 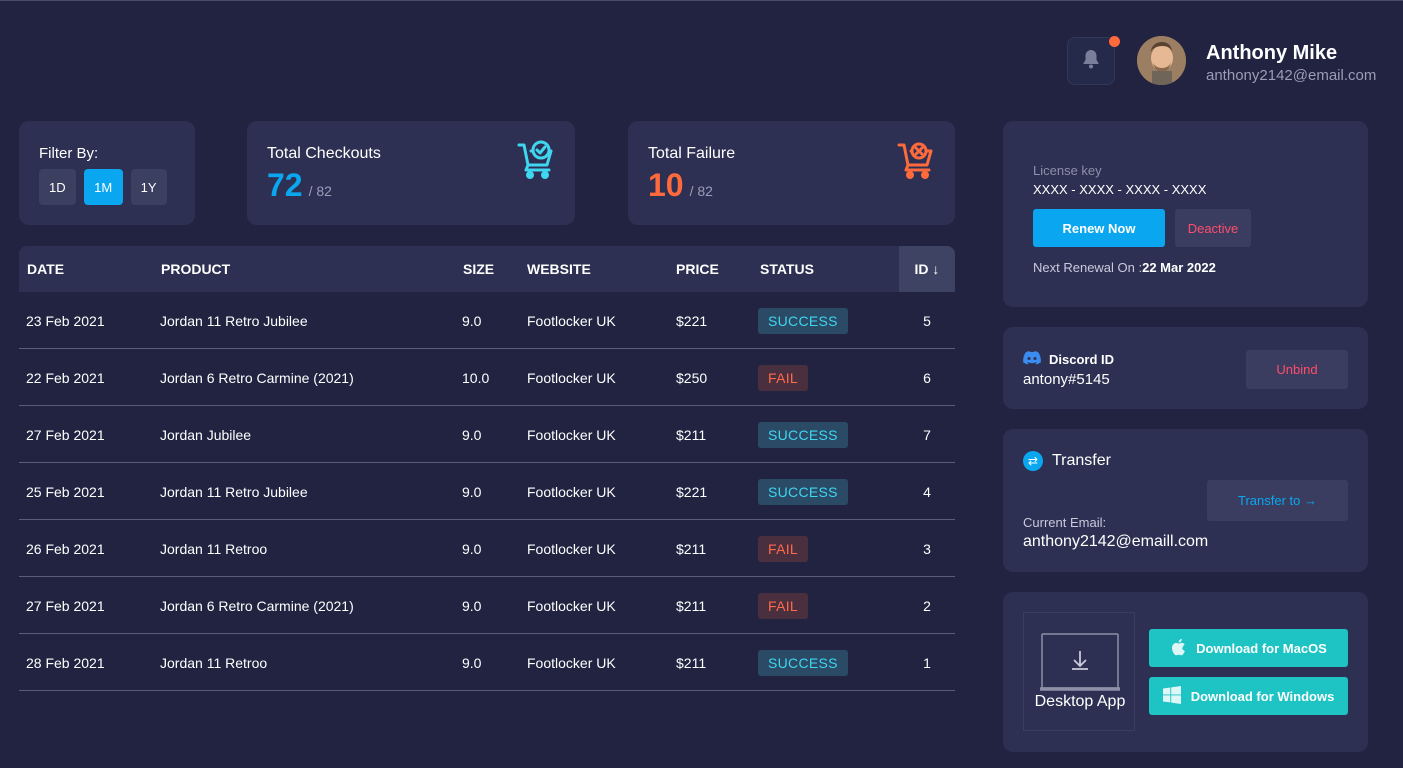 I want to click on cell-id: 6, so click(x=927, y=377).